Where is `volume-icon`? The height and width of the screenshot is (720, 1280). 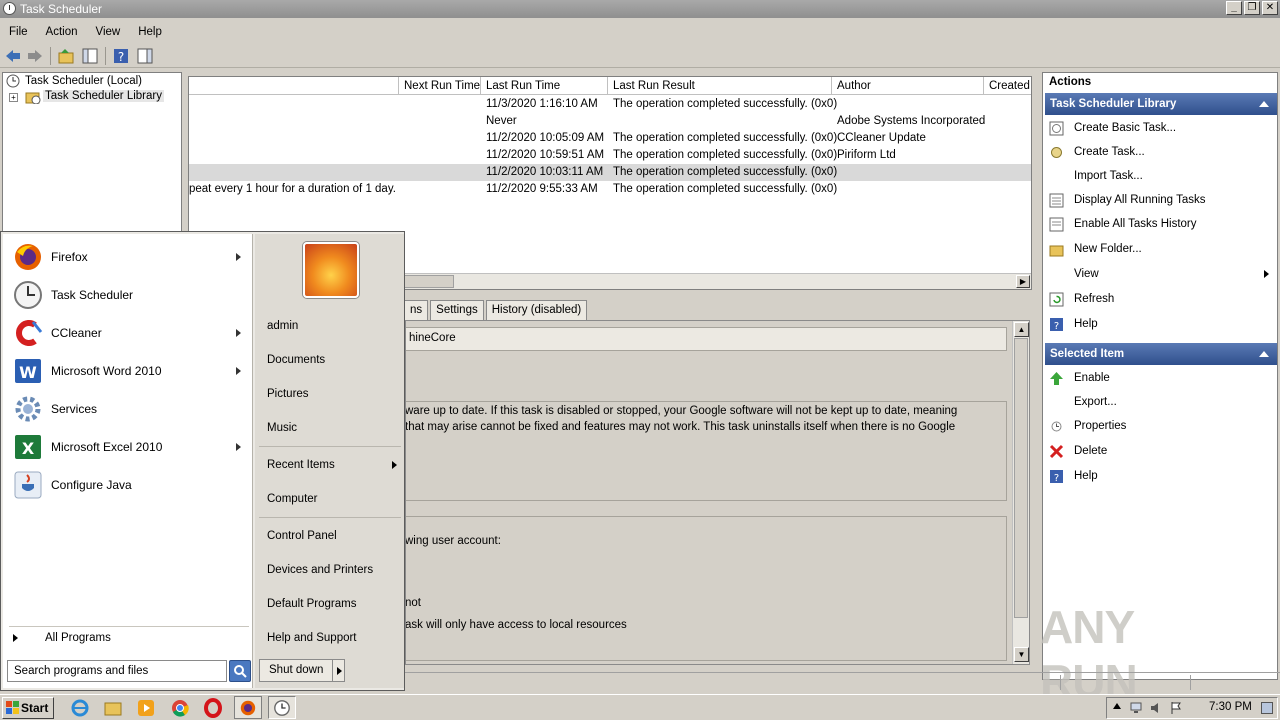 volume-icon is located at coordinates (1156, 708).